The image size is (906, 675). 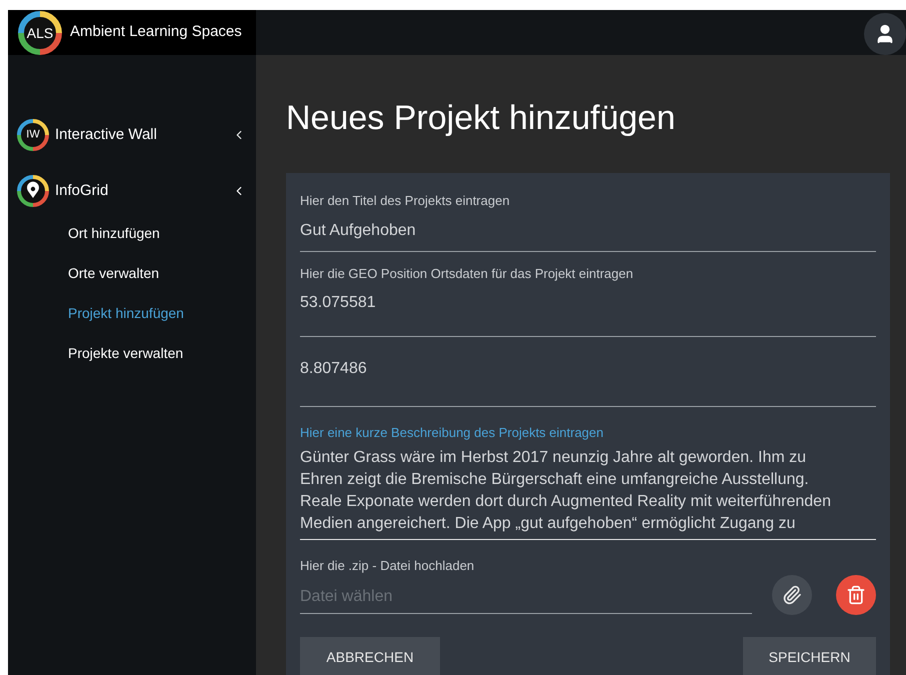 What do you see at coordinates (809, 656) in the screenshot?
I see `save-button: SPEICHERN` at bounding box center [809, 656].